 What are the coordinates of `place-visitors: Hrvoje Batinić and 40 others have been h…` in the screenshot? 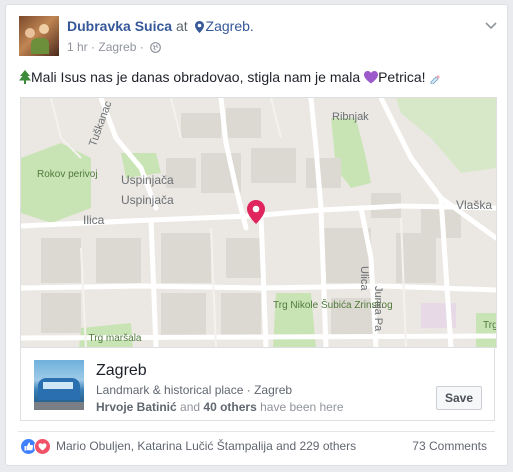 It's located at (220, 407).